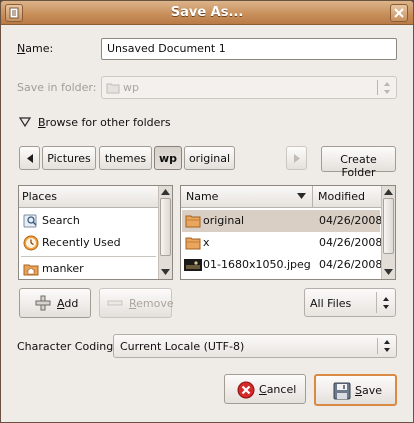 This screenshot has height=423, width=414. I want to click on places-item-label: Search, so click(61, 220).